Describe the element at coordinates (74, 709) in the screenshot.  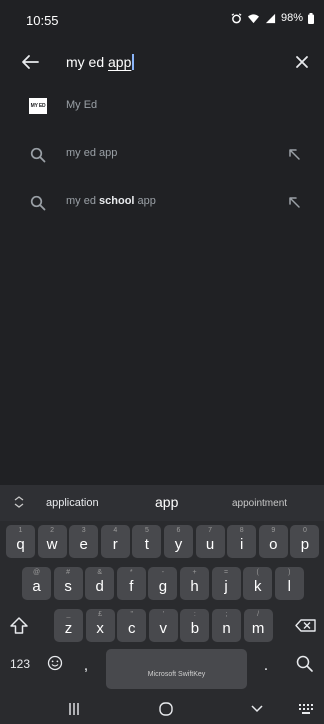
I see `recents-icon` at that location.